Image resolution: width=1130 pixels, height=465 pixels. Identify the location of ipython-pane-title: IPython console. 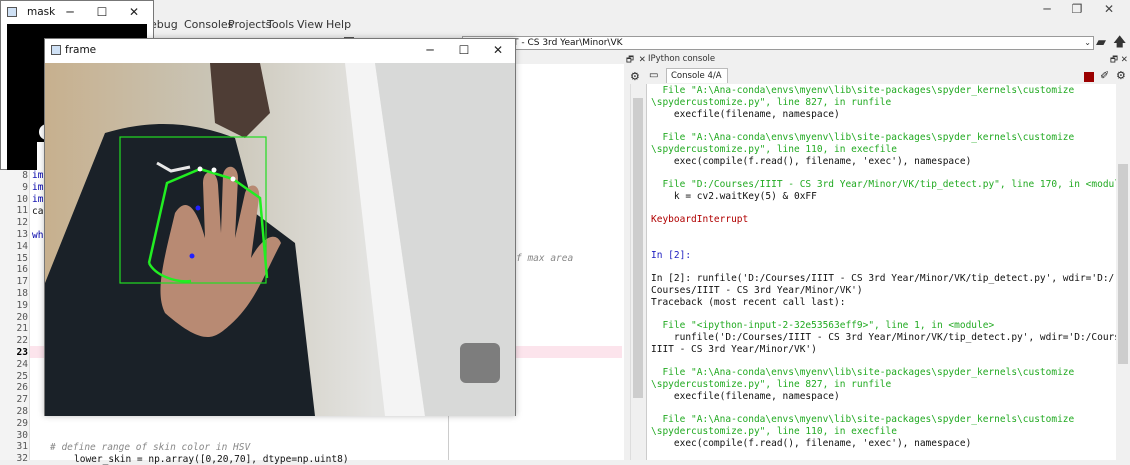
(682, 59).